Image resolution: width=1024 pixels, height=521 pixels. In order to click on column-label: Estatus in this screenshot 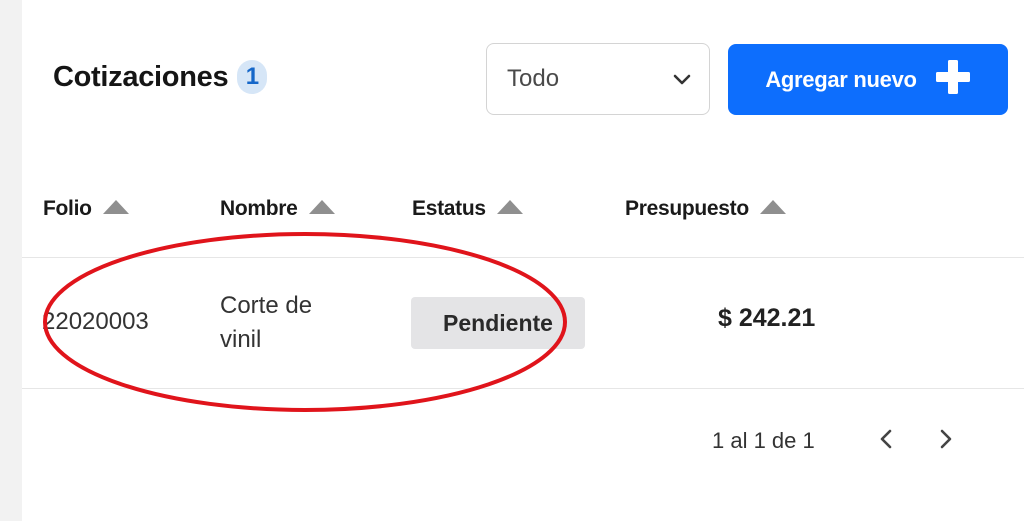, I will do `click(449, 208)`.